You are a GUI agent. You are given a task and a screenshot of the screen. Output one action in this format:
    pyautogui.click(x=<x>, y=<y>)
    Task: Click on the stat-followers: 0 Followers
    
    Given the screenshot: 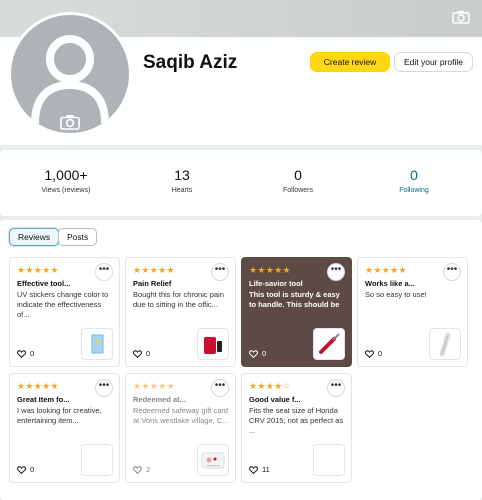 What is the action you would take?
    pyautogui.click(x=298, y=180)
    